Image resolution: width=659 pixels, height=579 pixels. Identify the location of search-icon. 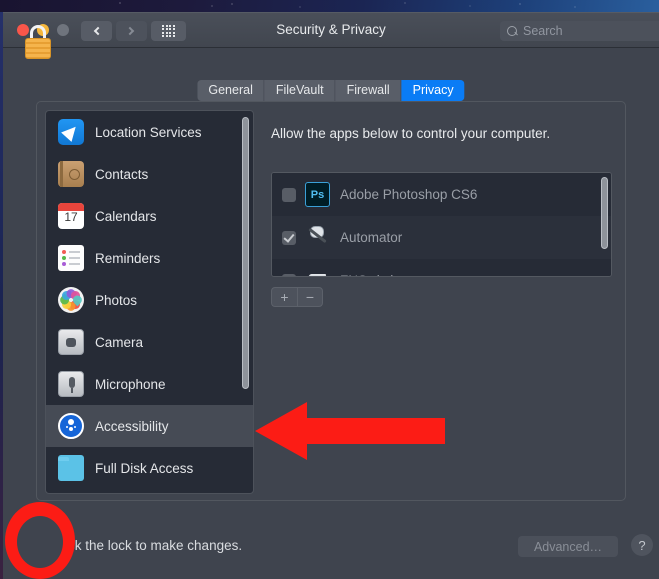
(512, 31).